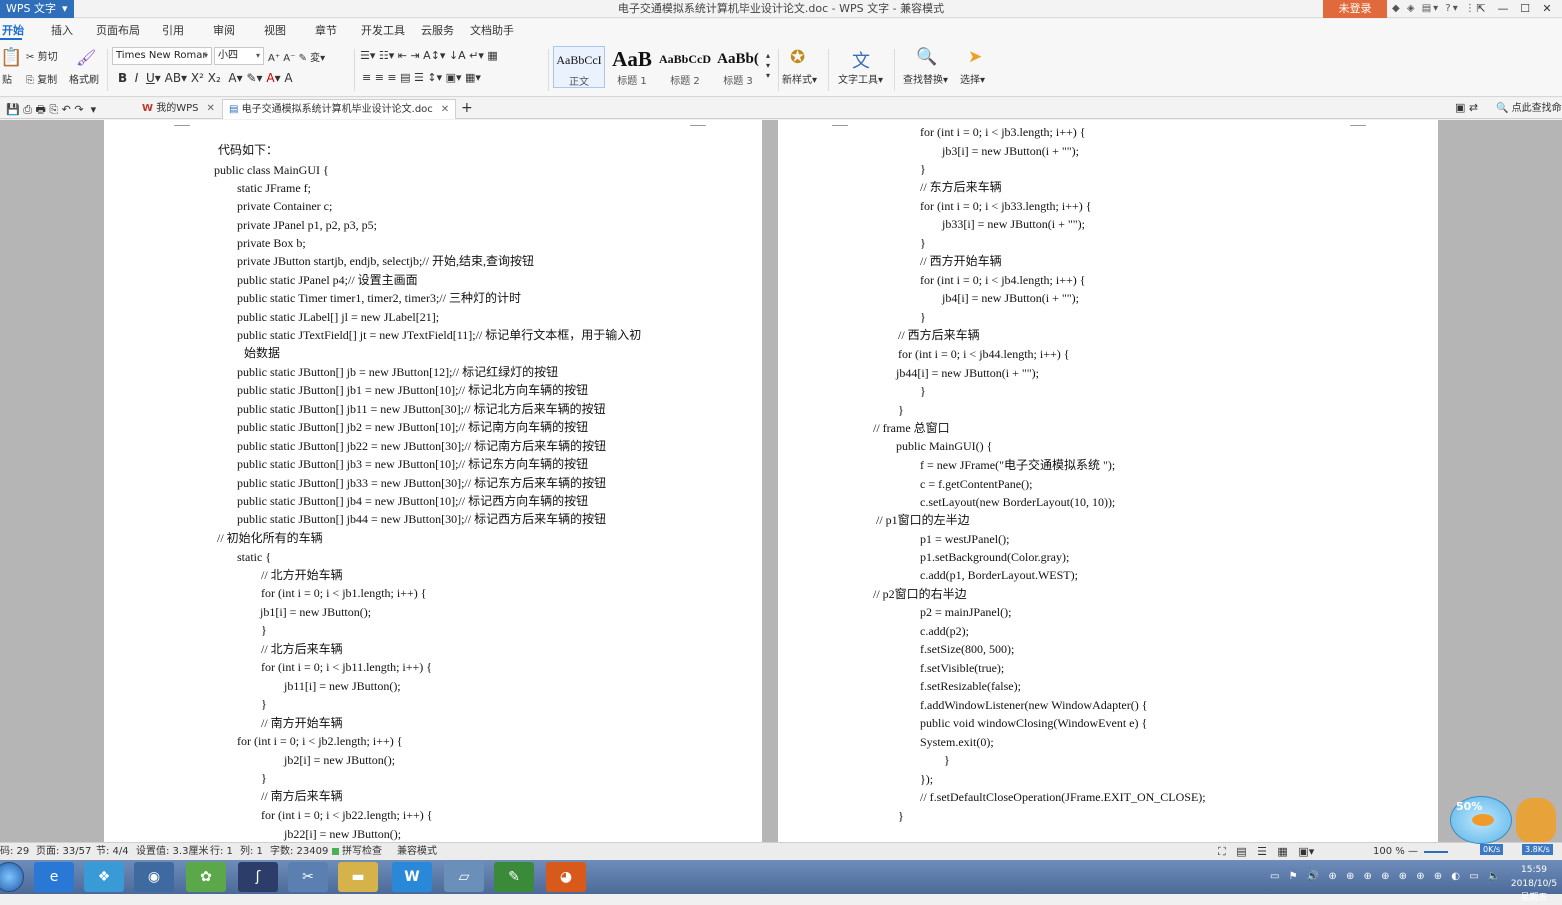 The width and height of the screenshot is (1562, 905). Describe the element at coordinates (41, 78) in the screenshot. I see `copy-button: ⎘ 复制` at that location.